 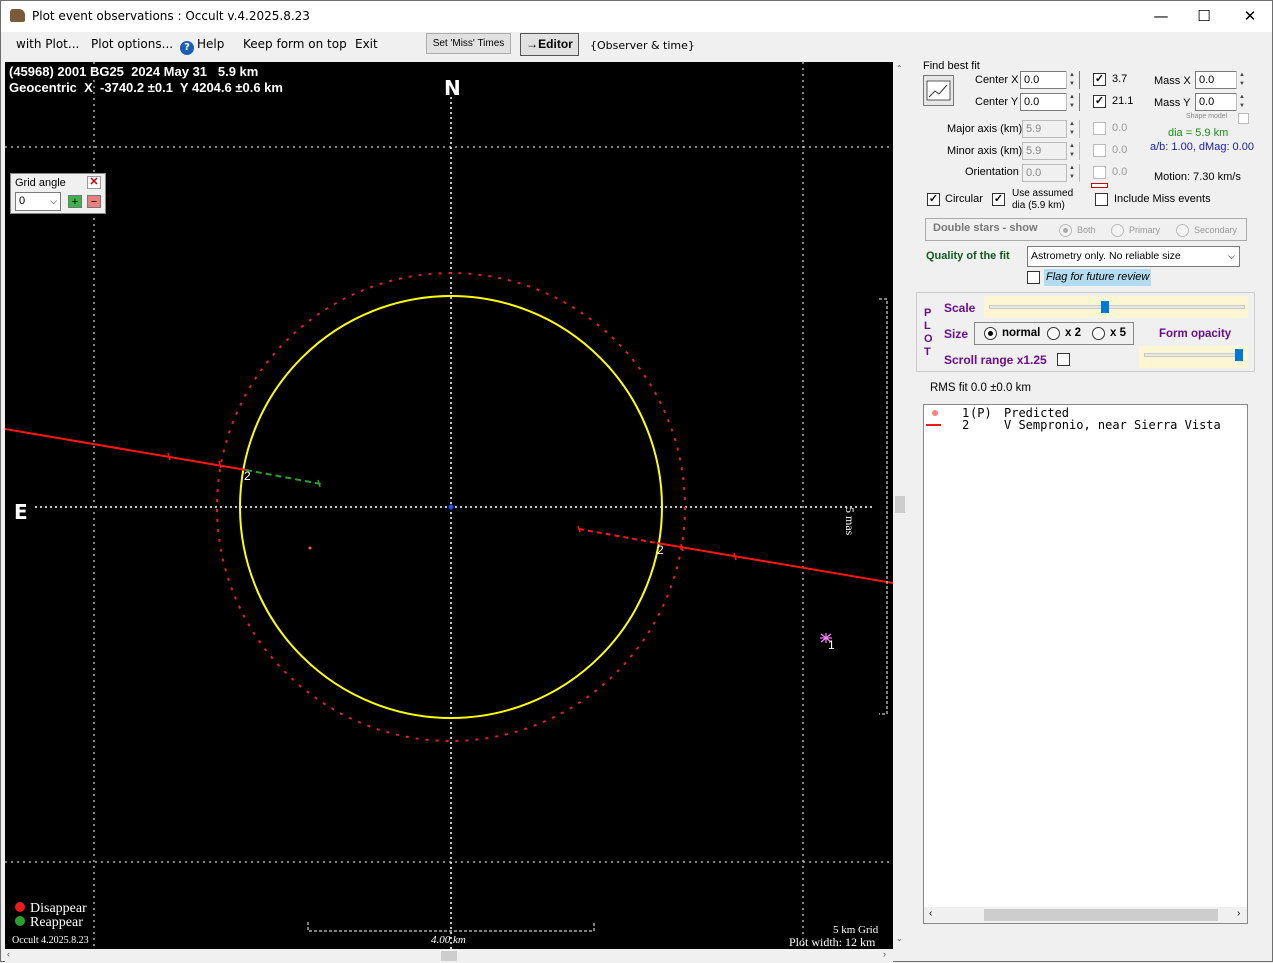 I want to click on center-marker, so click(x=451, y=507).